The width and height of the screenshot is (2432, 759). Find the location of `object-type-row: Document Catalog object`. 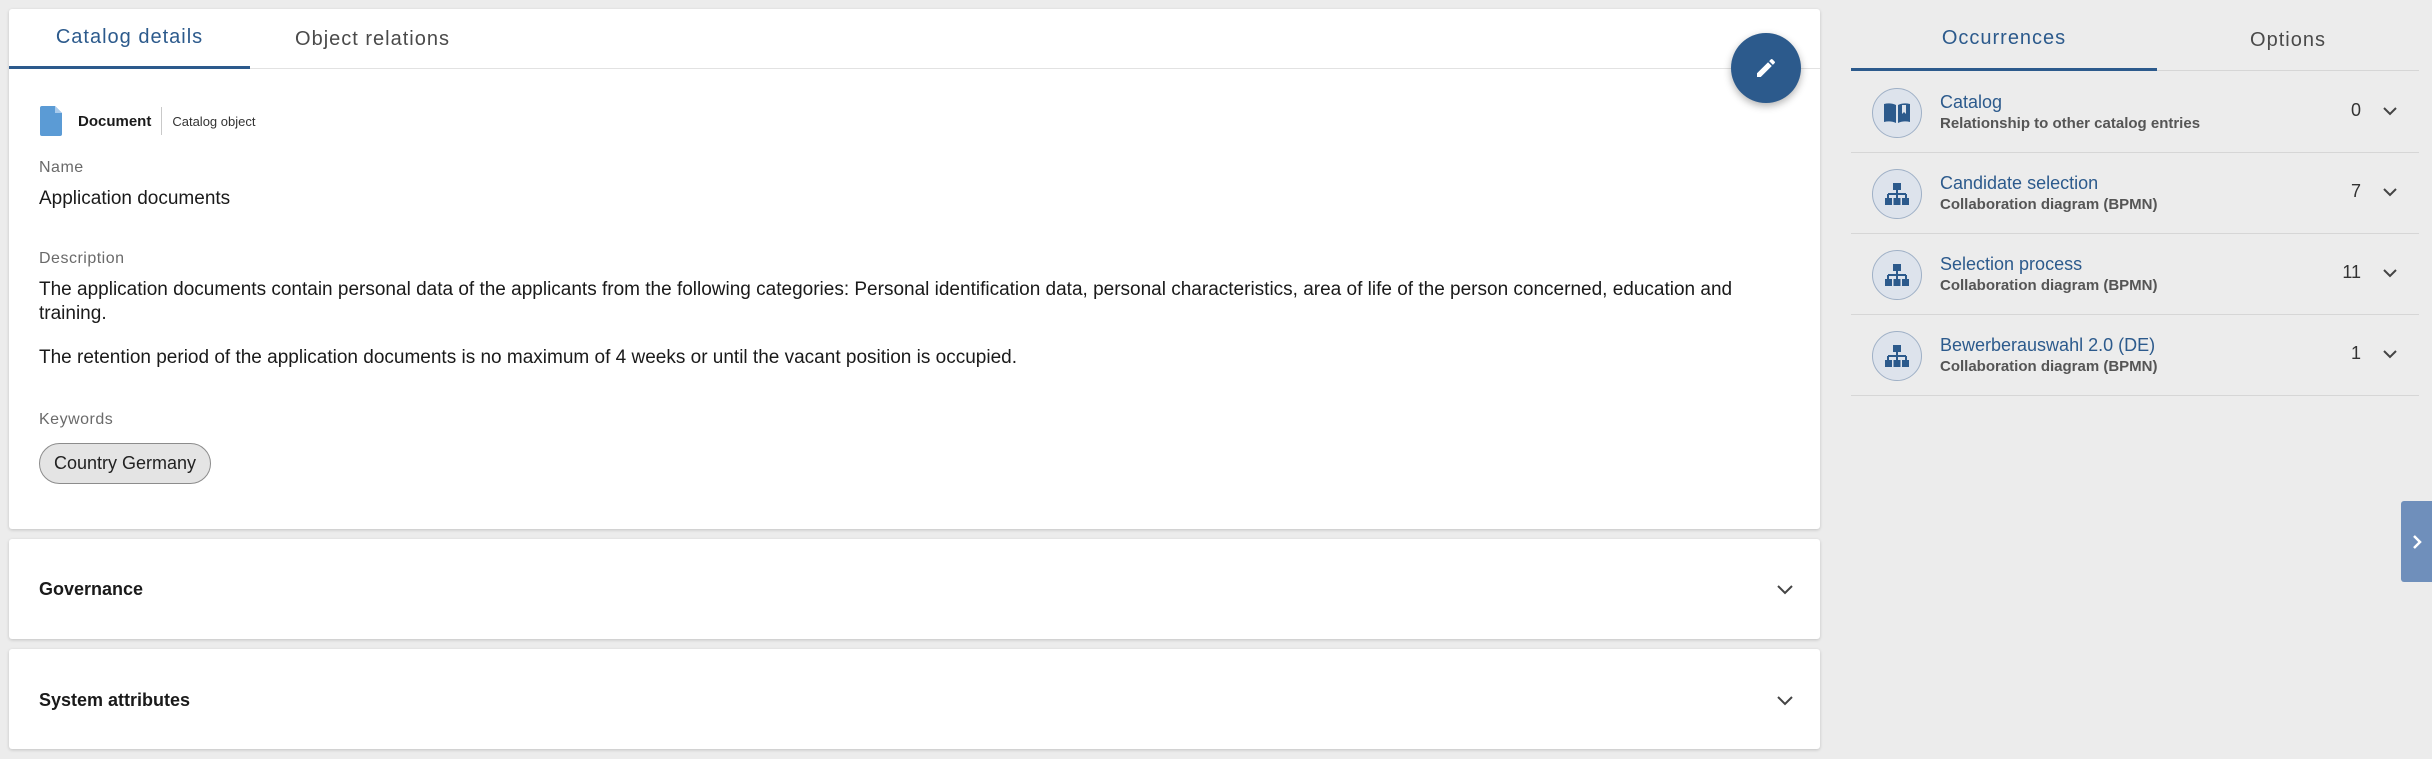

object-type-row: Document Catalog object is located at coordinates (147, 121).